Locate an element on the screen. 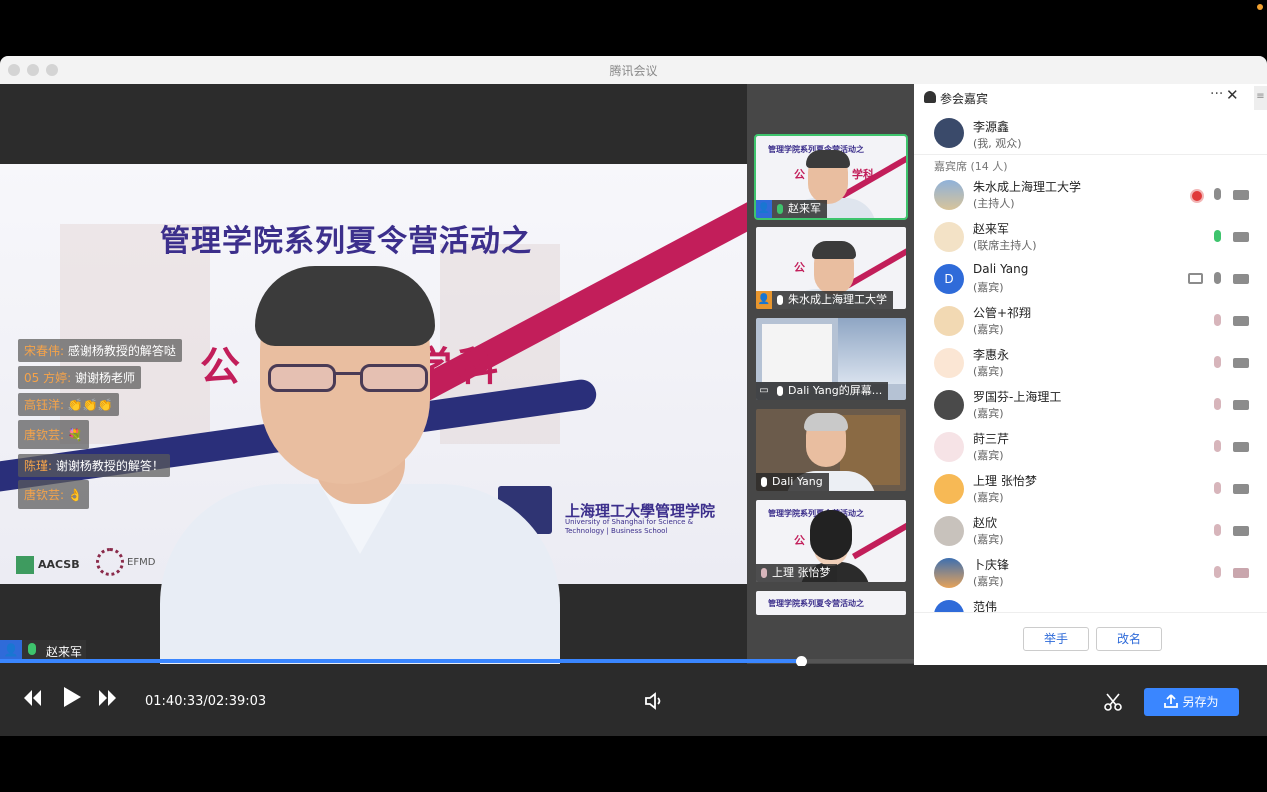 The image size is (1267, 792). playback-progress-bar is located at coordinates (457, 661).